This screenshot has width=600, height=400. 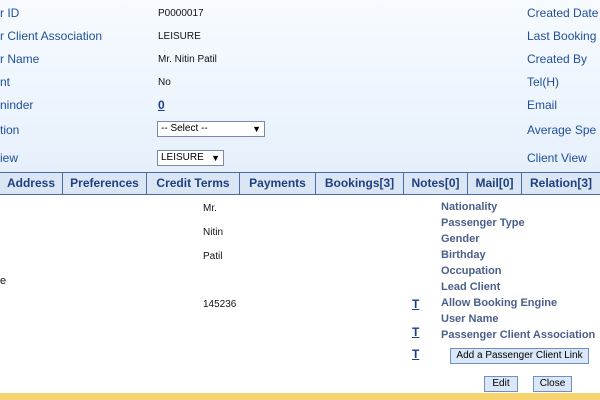 What do you see at coordinates (164, 82) in the screenshot?
I see `client-flag-value: No` at bounding box center [164, 82].